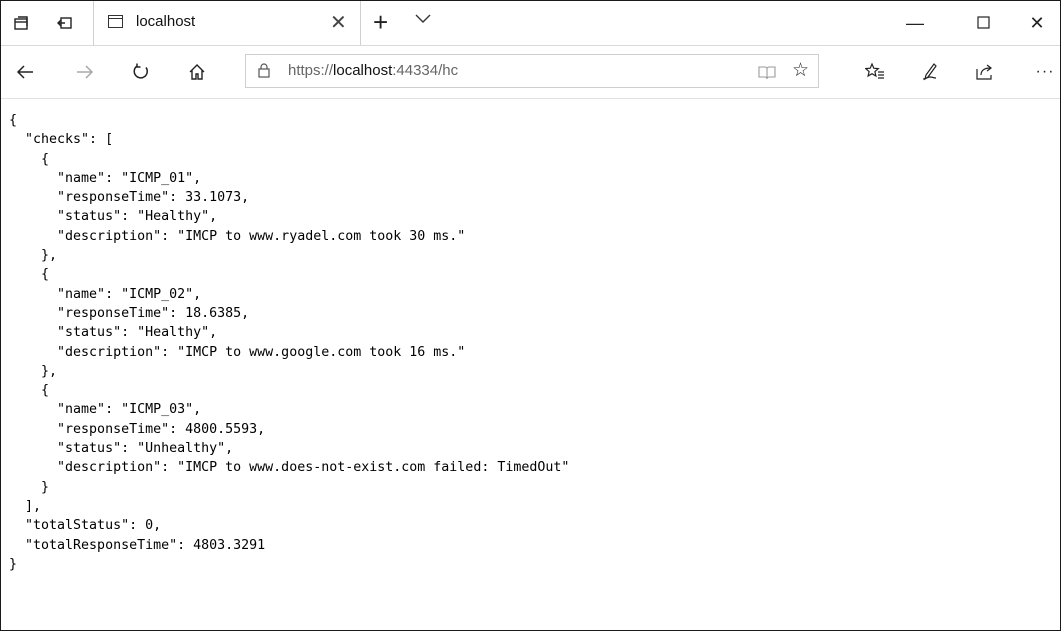  Describe the element at coordinates (767, 73) in the screenshot. I see `reading-view-icon` at that location.